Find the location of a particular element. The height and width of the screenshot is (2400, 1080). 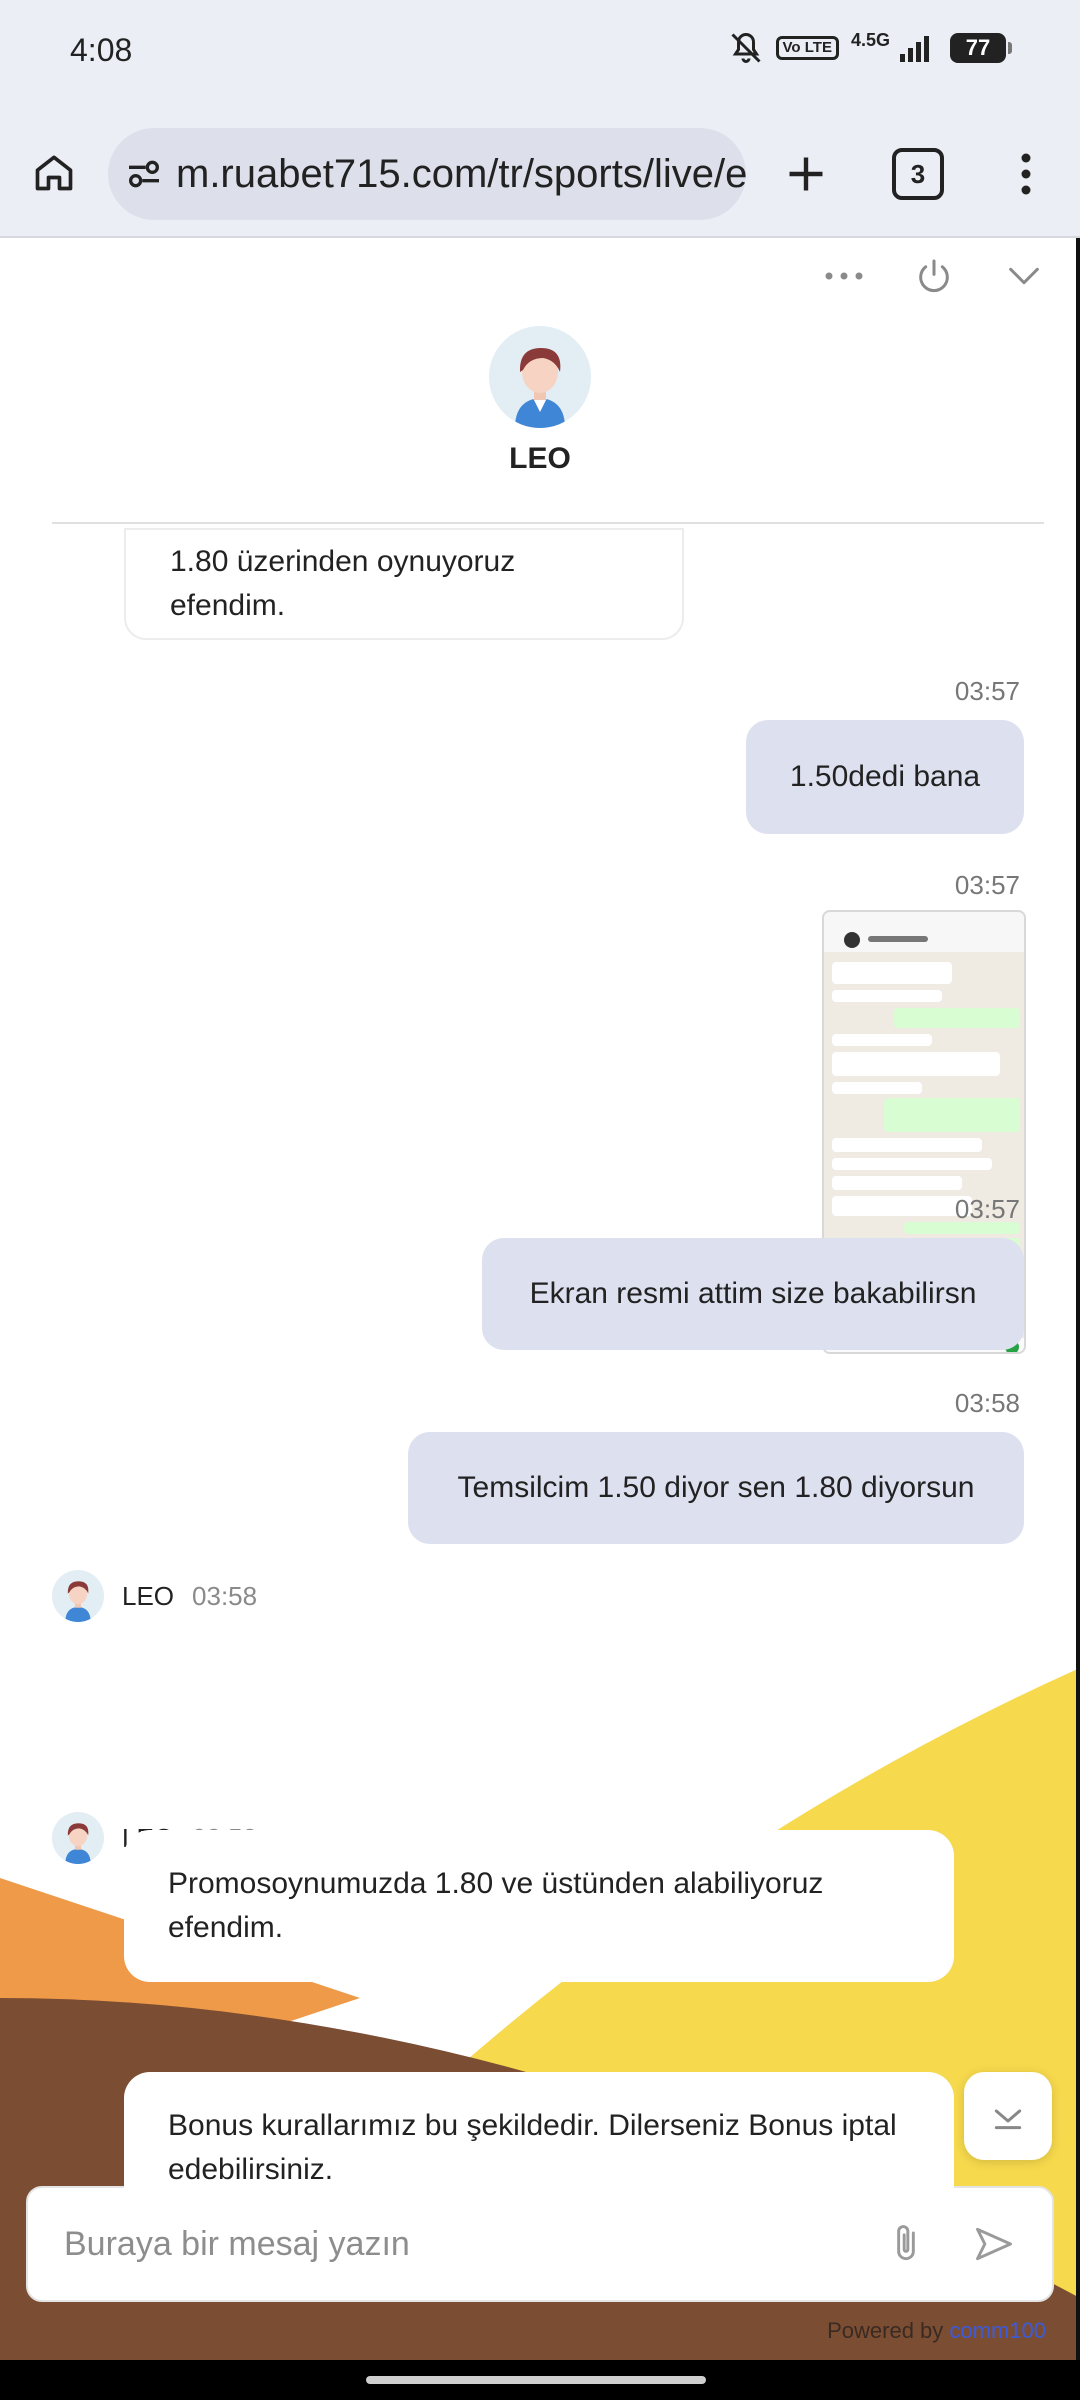

mute-bell-icon is located at coordinates (746, 48).